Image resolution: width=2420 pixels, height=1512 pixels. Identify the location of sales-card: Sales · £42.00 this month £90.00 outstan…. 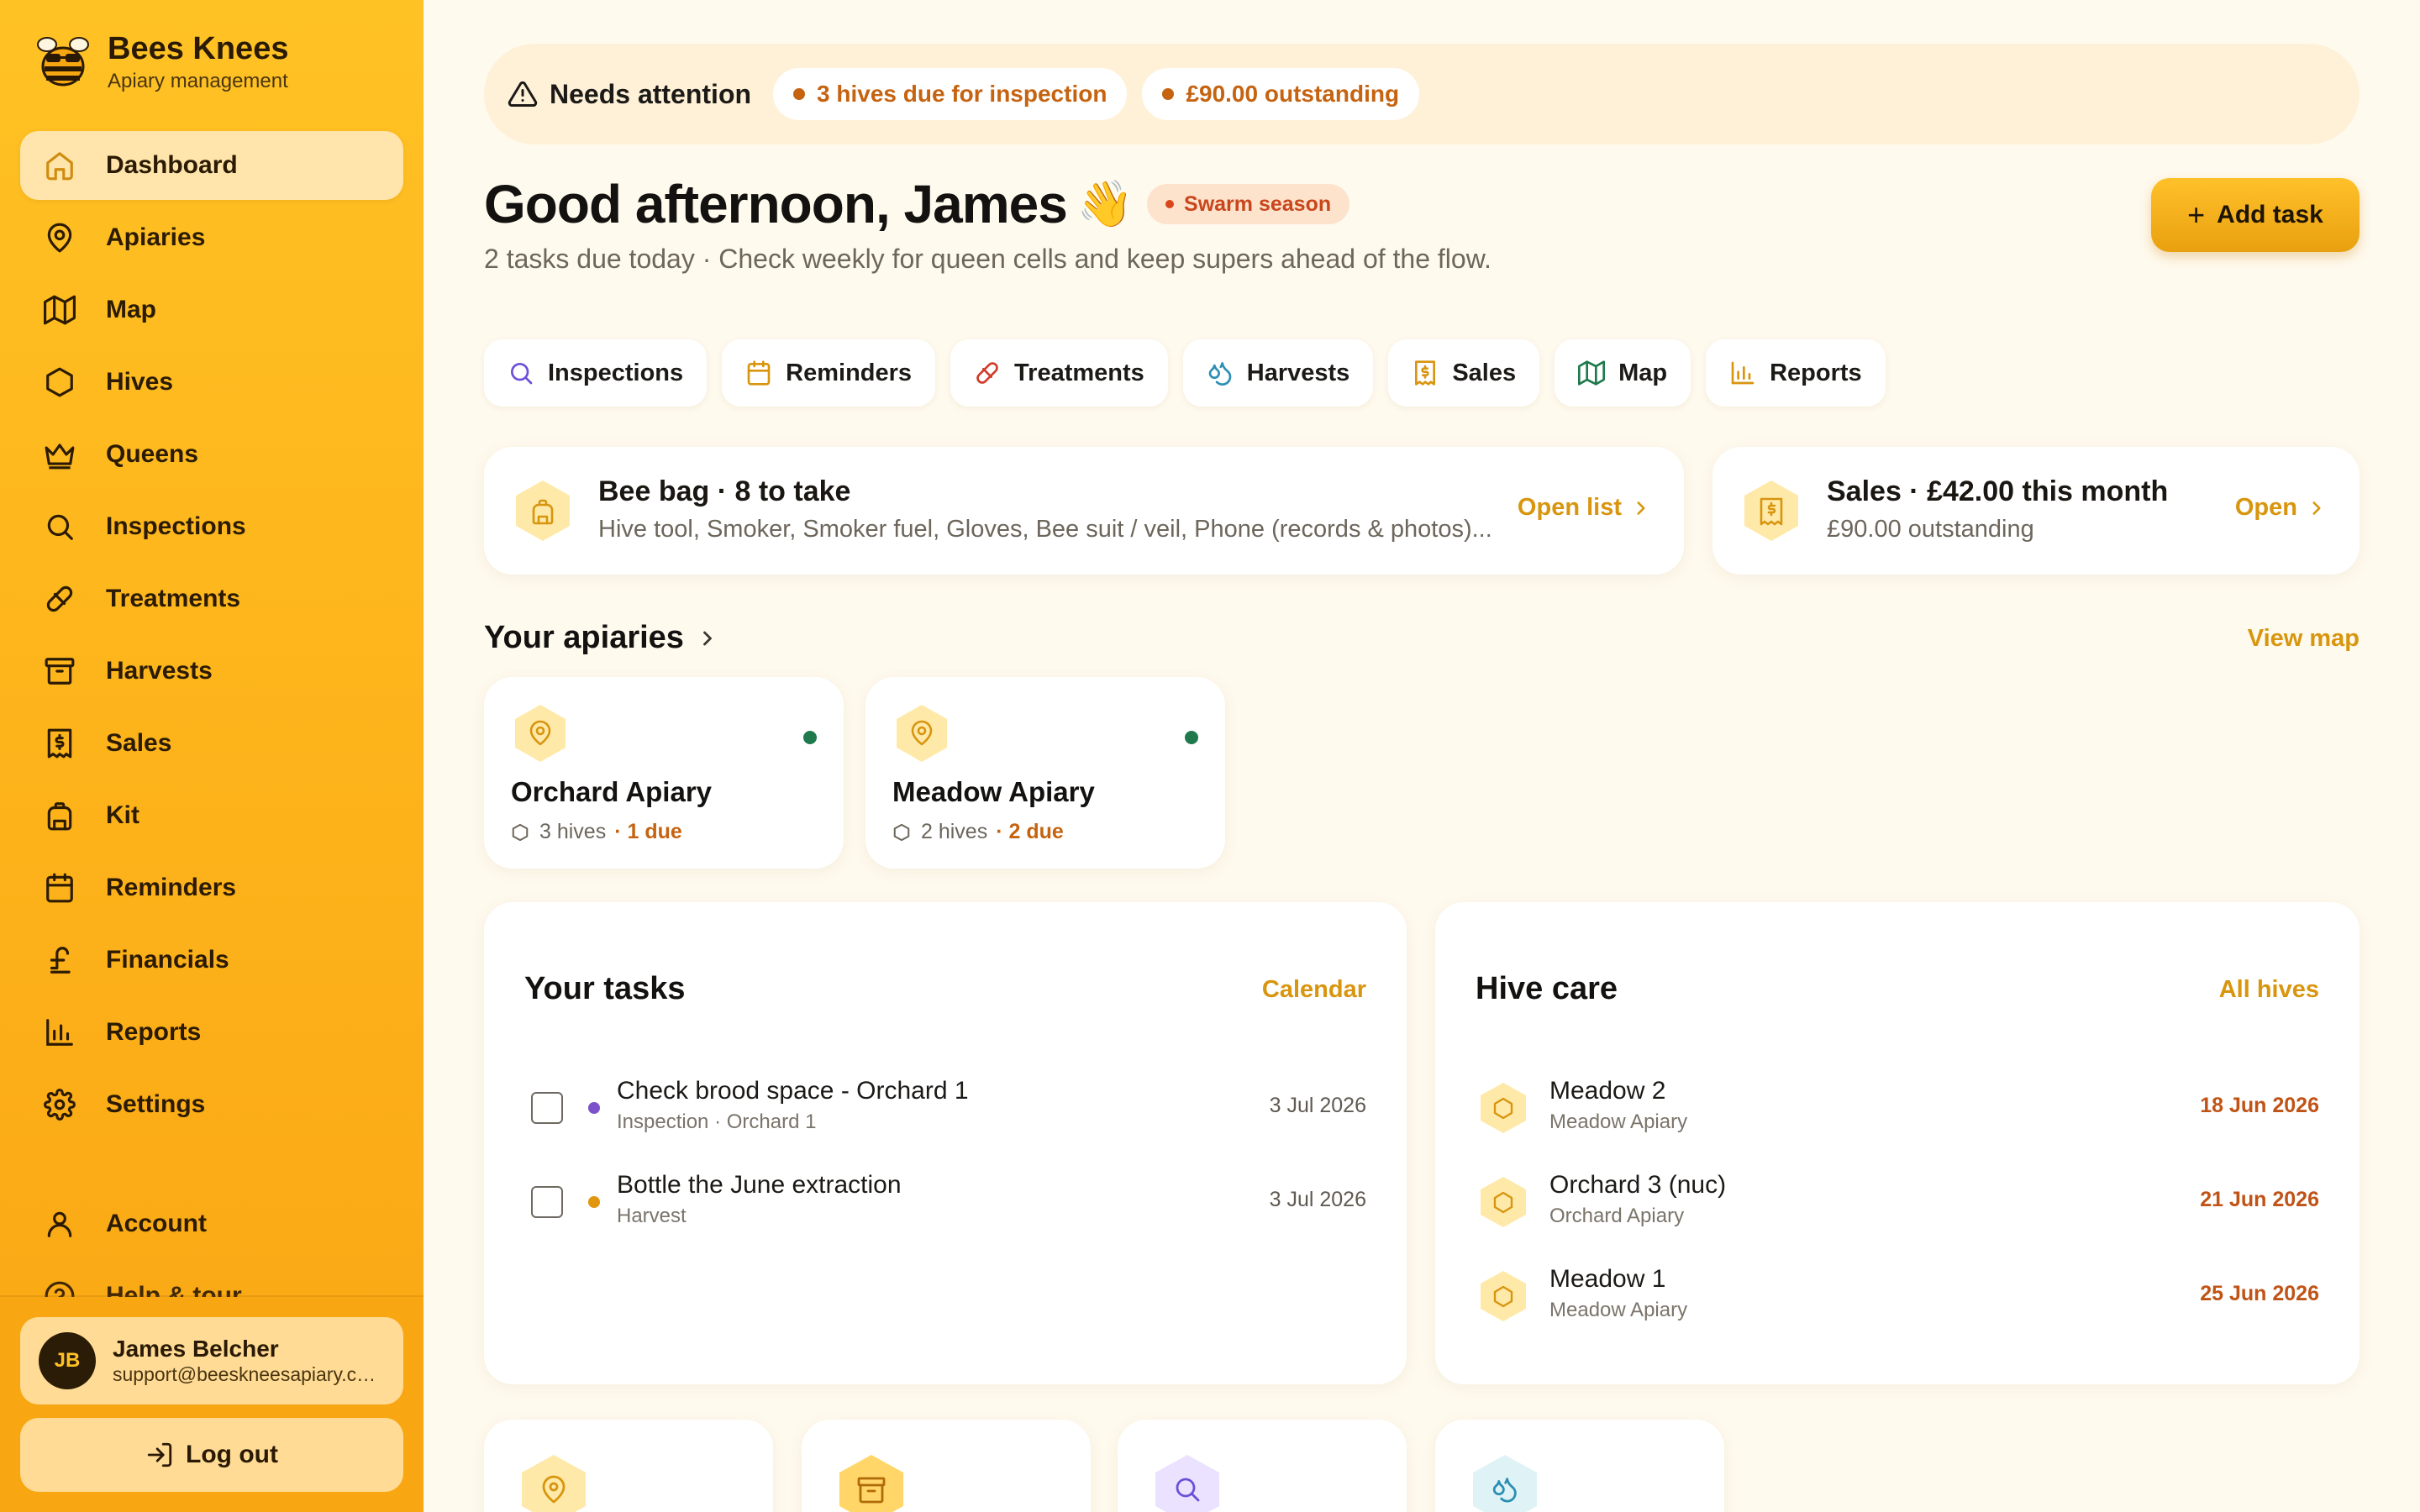
(2036, 511).